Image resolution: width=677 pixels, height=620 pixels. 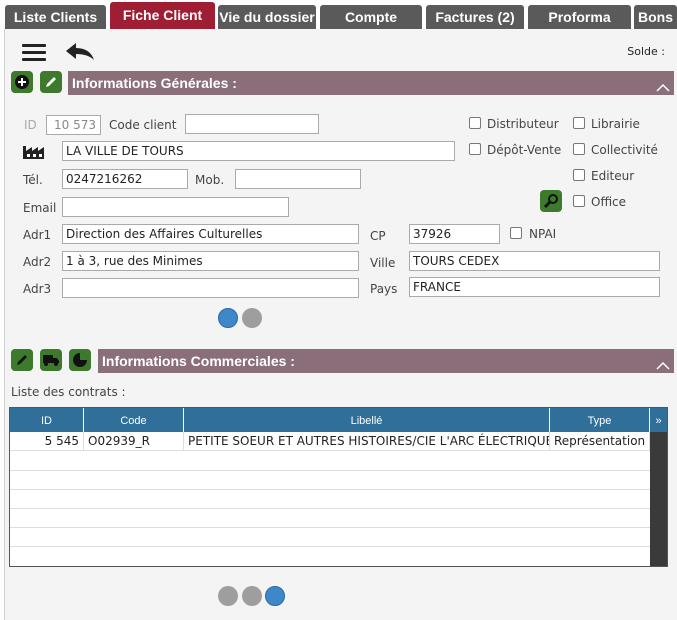 What do you see at coordinates (162, 16) in the screenshot?
I see `tab-fiche-client: Fiche Client` at bounding box center [162, 16].